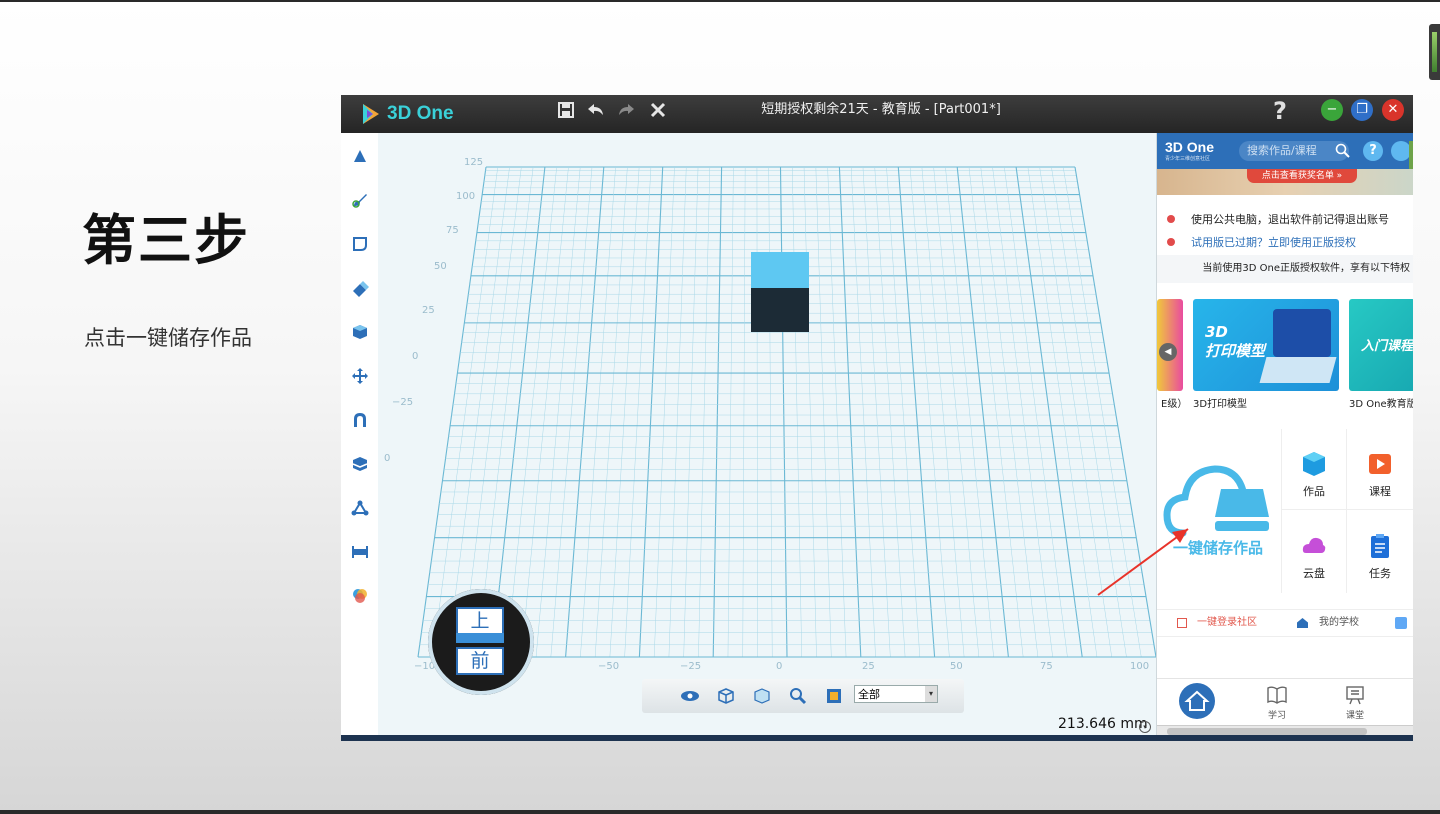 The image size is (1440, 814). What do you see at coordinates (1103, 724) in the screenshot?
I see `zoom-readout: 213.646 mm` at bounding box center [1103, 724].